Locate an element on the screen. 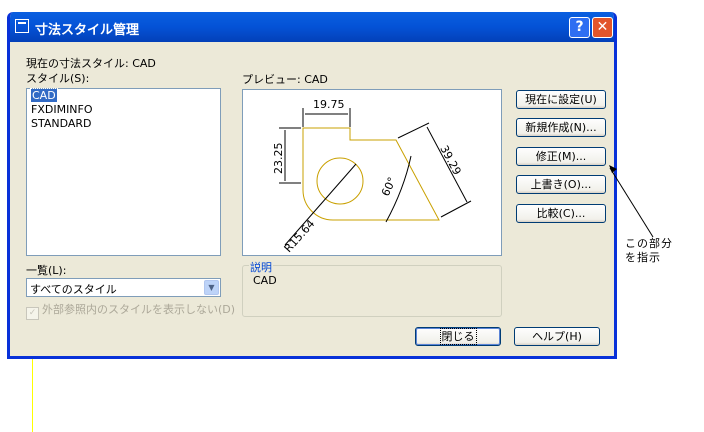 This screenshot has height=432, width=704. close-button: 閉じる is located at coordinates (458, 336).